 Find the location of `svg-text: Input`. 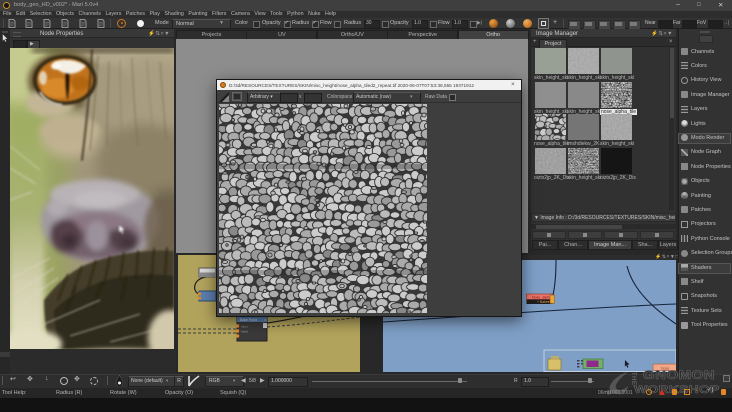

svg-text: Input is located at coordinates (244, 327).